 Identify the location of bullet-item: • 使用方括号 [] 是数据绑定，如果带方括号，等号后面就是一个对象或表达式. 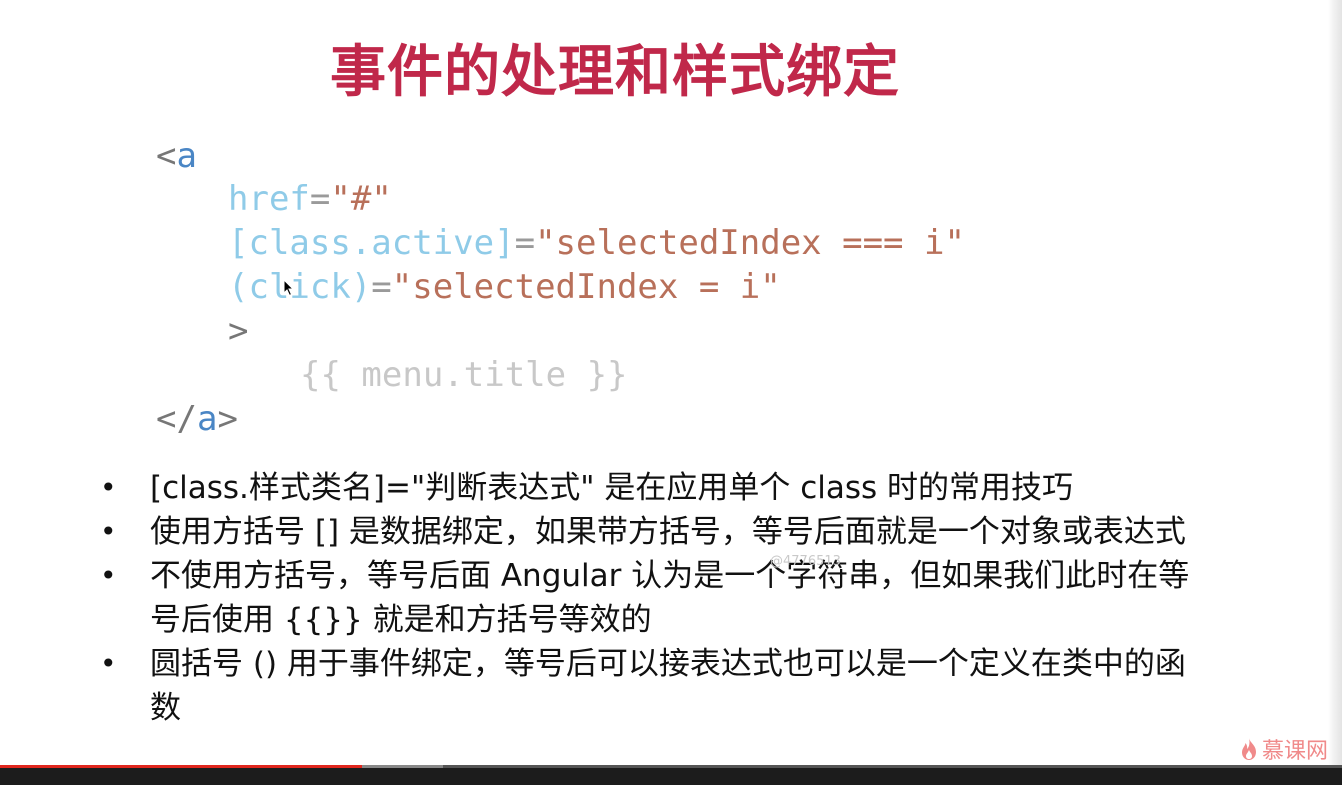
(655, 532).